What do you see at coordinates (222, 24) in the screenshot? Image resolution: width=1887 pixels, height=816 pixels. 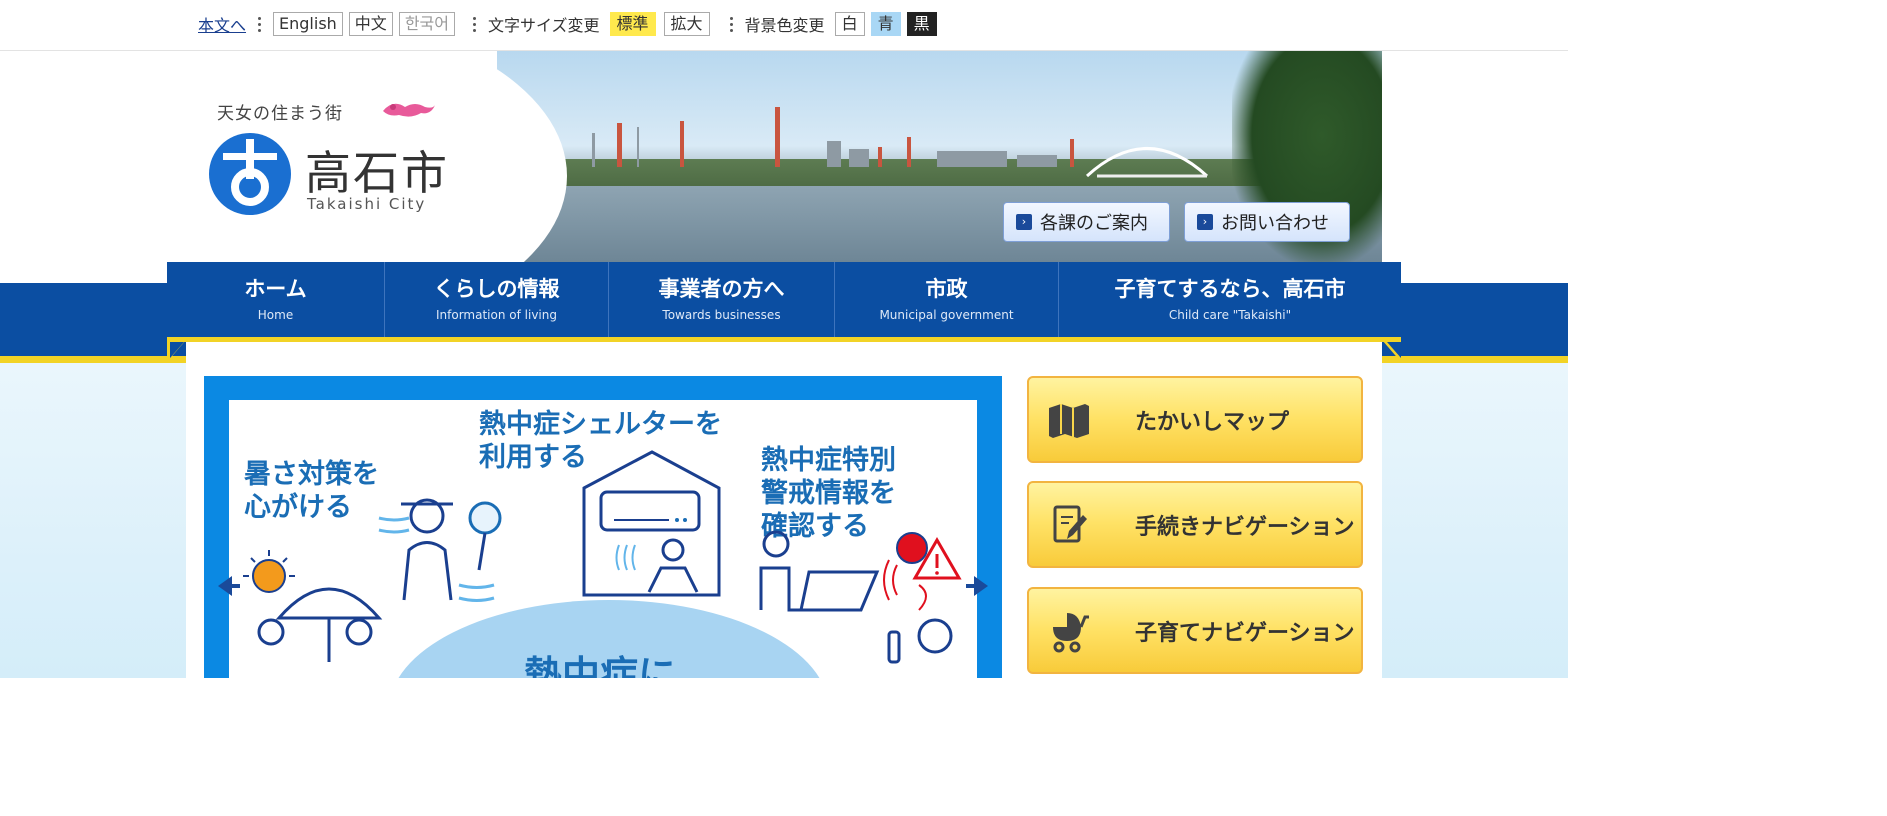 I see `skip-to-content-link: 本文へ` at bounding box center [222, 24].